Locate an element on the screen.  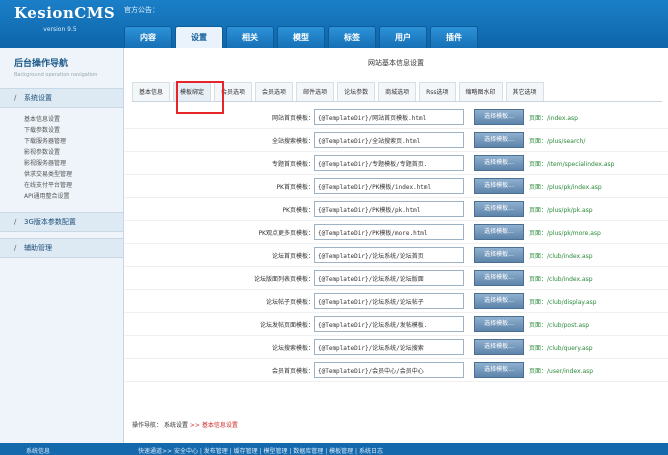
subtab-other-options: 其它选项 is located at coordinates (524, 91).